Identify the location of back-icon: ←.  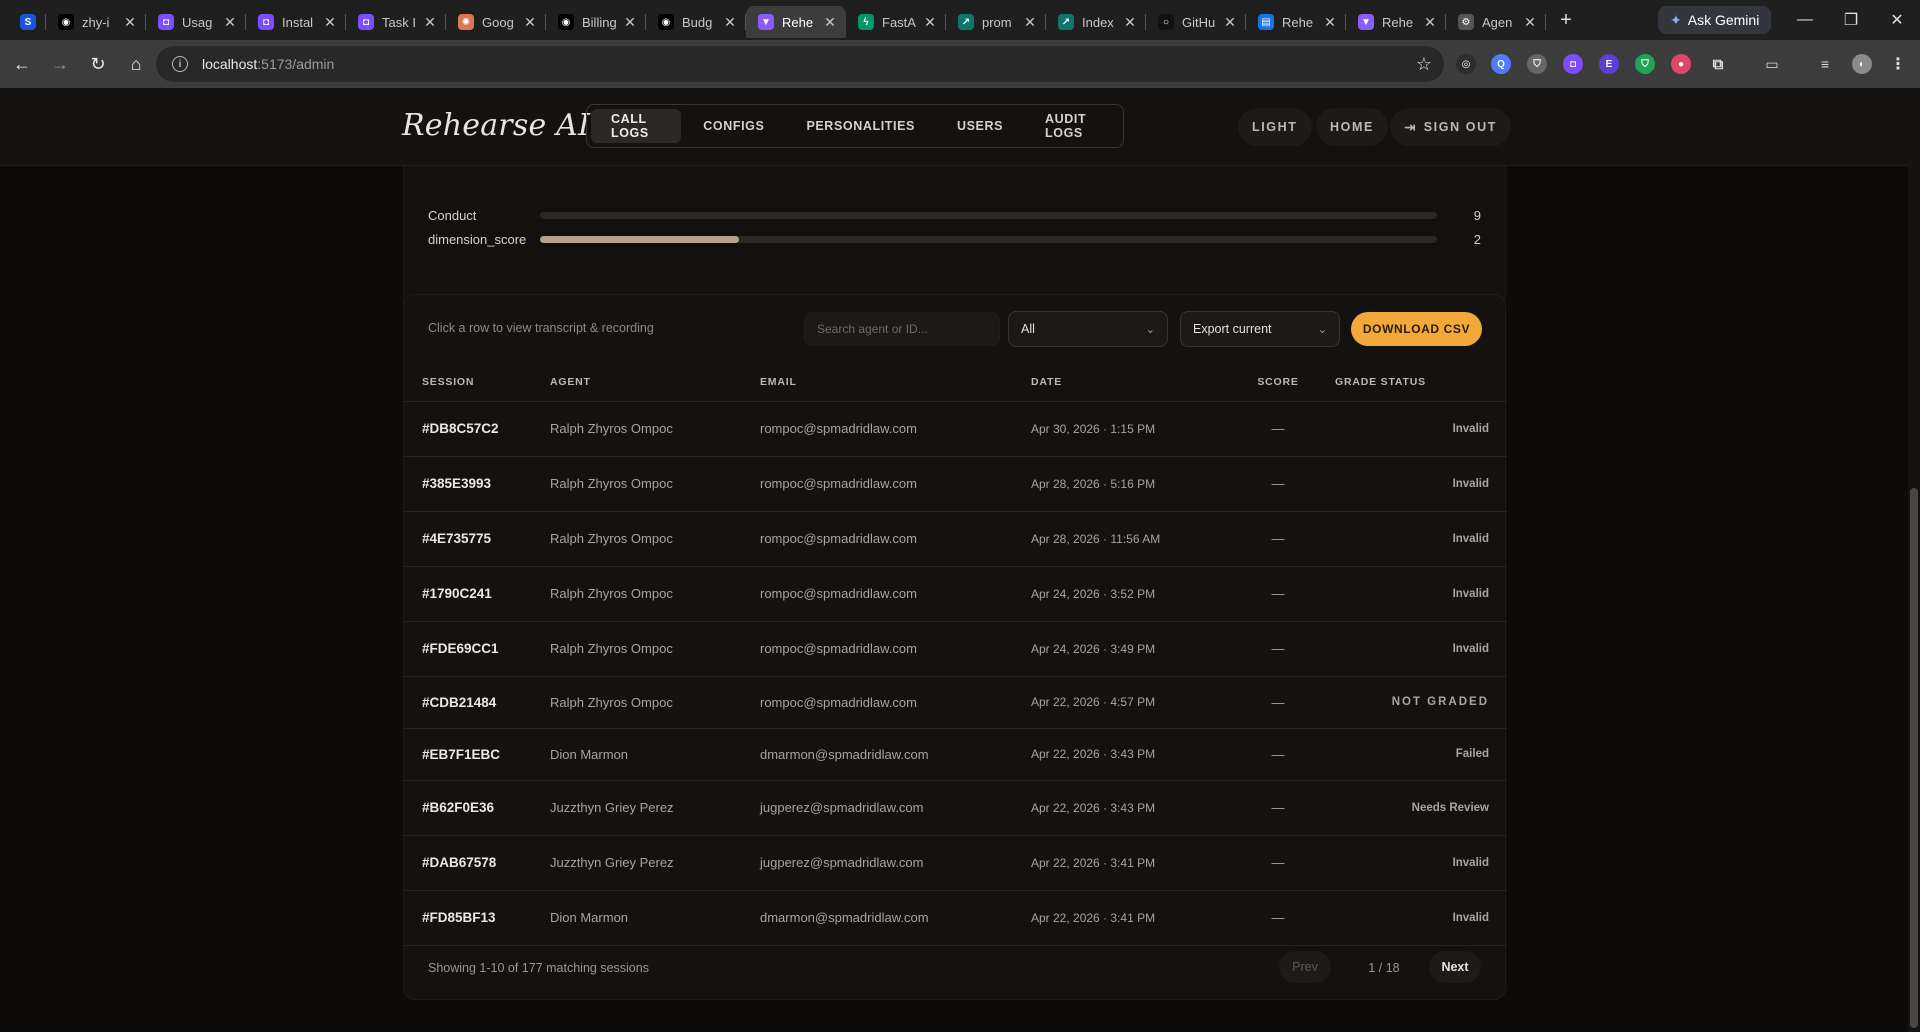
(22, 64).